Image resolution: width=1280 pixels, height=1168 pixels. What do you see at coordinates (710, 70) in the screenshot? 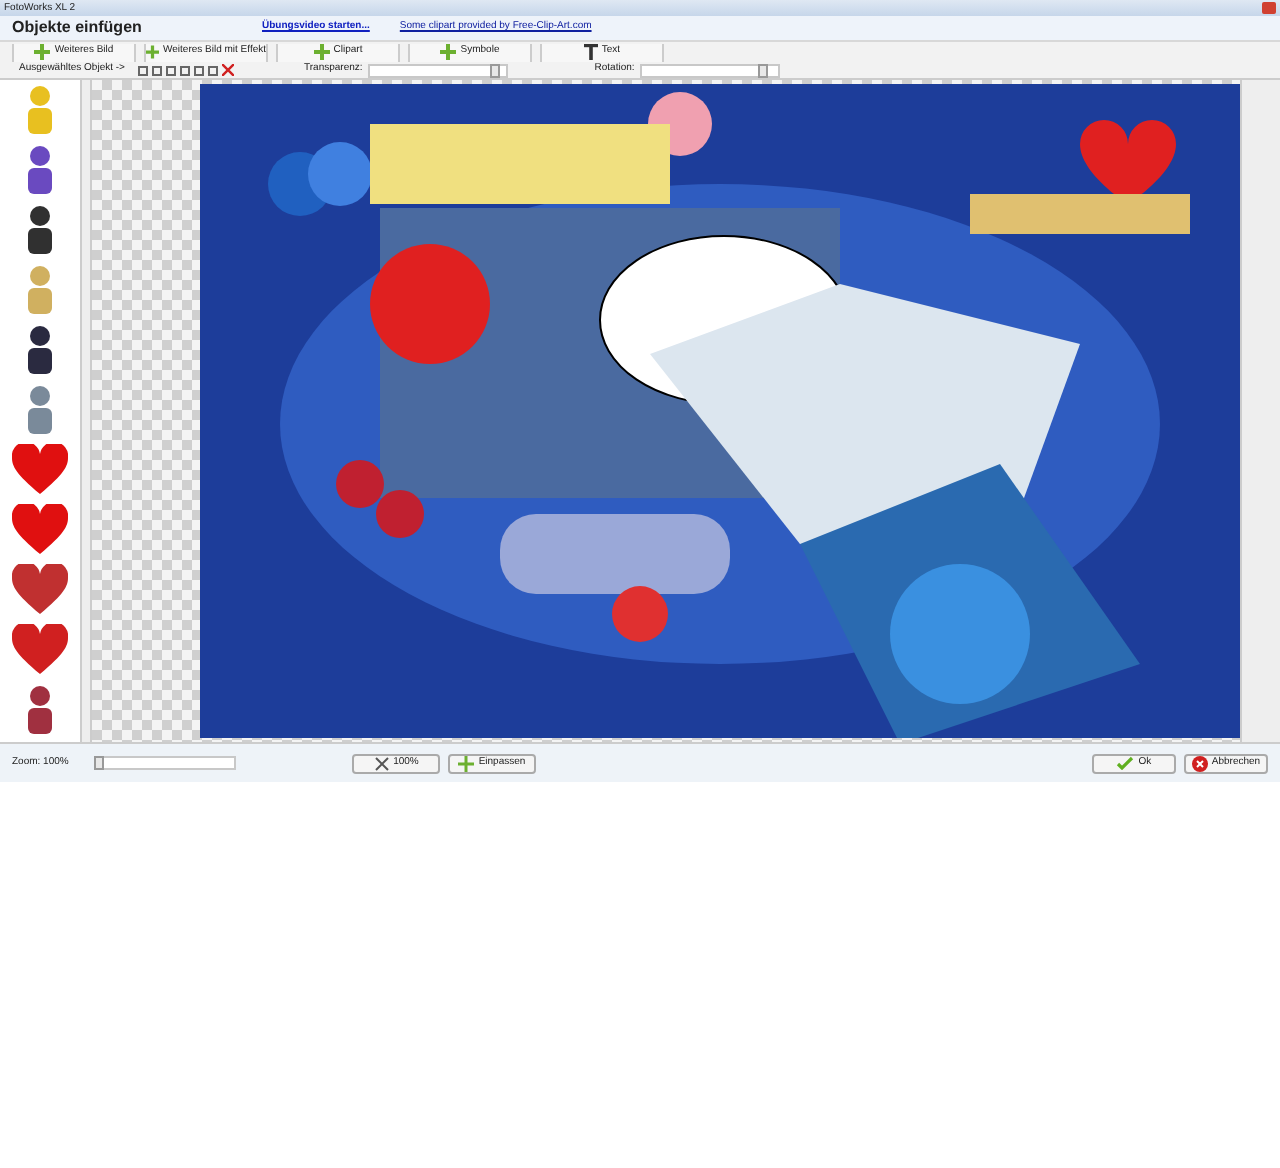
I see `rotation-slider` at bounding box center [710, 70].